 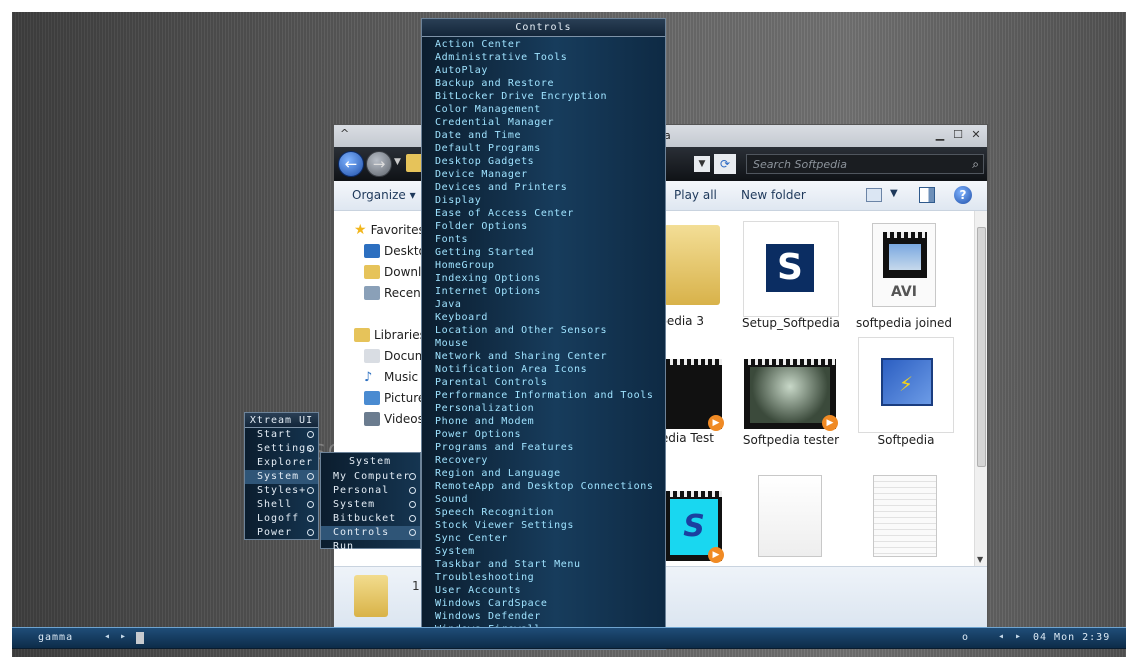 I want to click on controls-menu-item: Display, so click(x=550, y=200).